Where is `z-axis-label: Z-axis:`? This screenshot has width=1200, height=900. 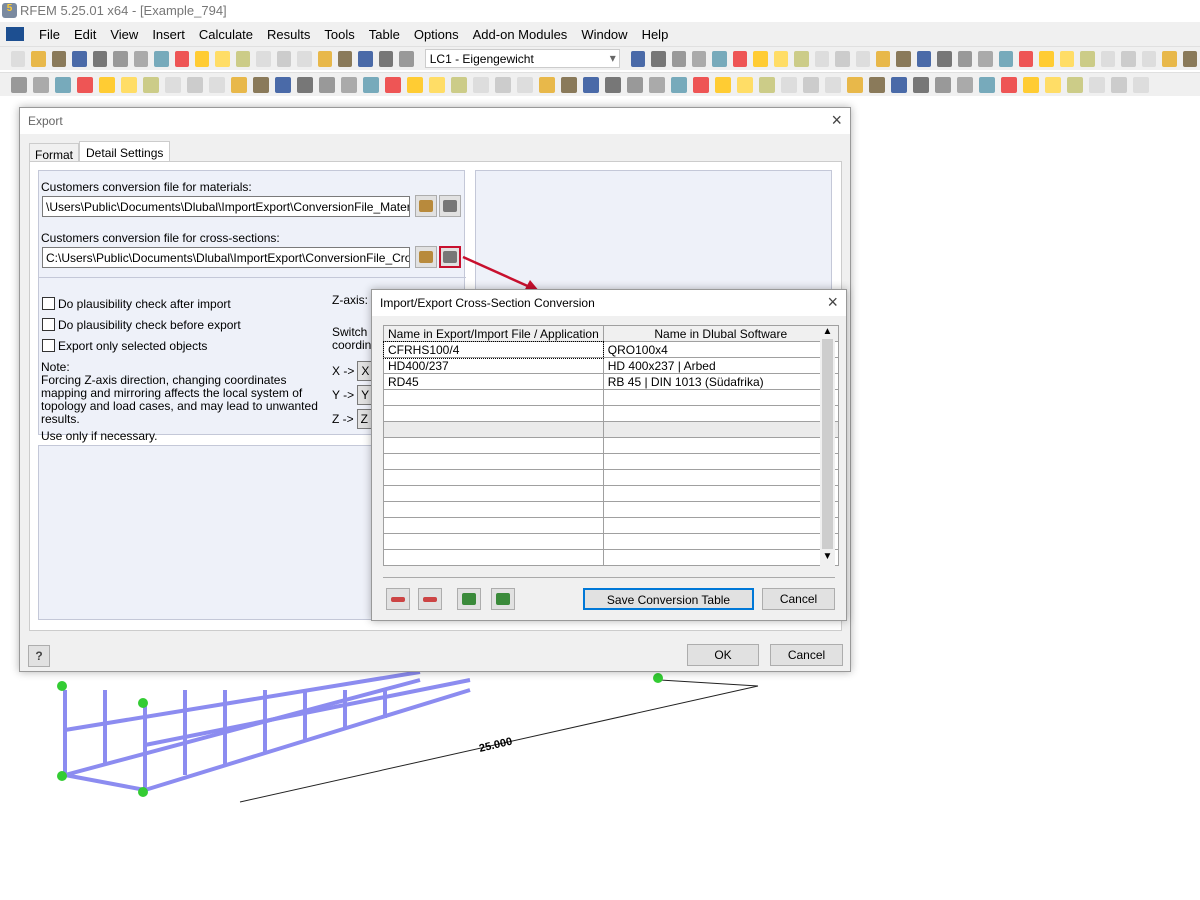 z-axis-label: Z-axis: is located at coordinates (350, 300).